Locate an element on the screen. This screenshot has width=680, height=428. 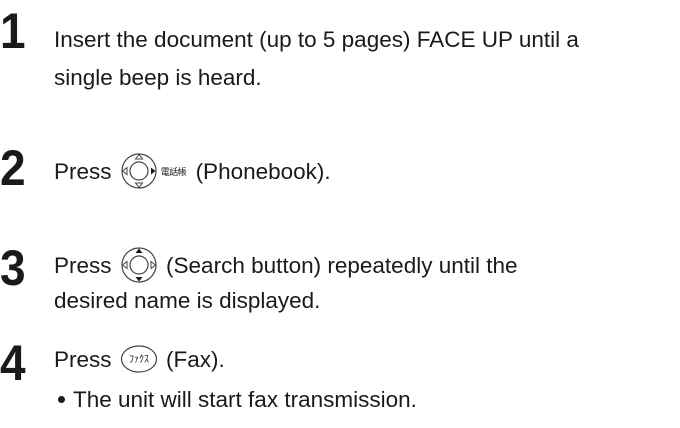
navigator-up-down-icon is located at coordinates (139, 265).